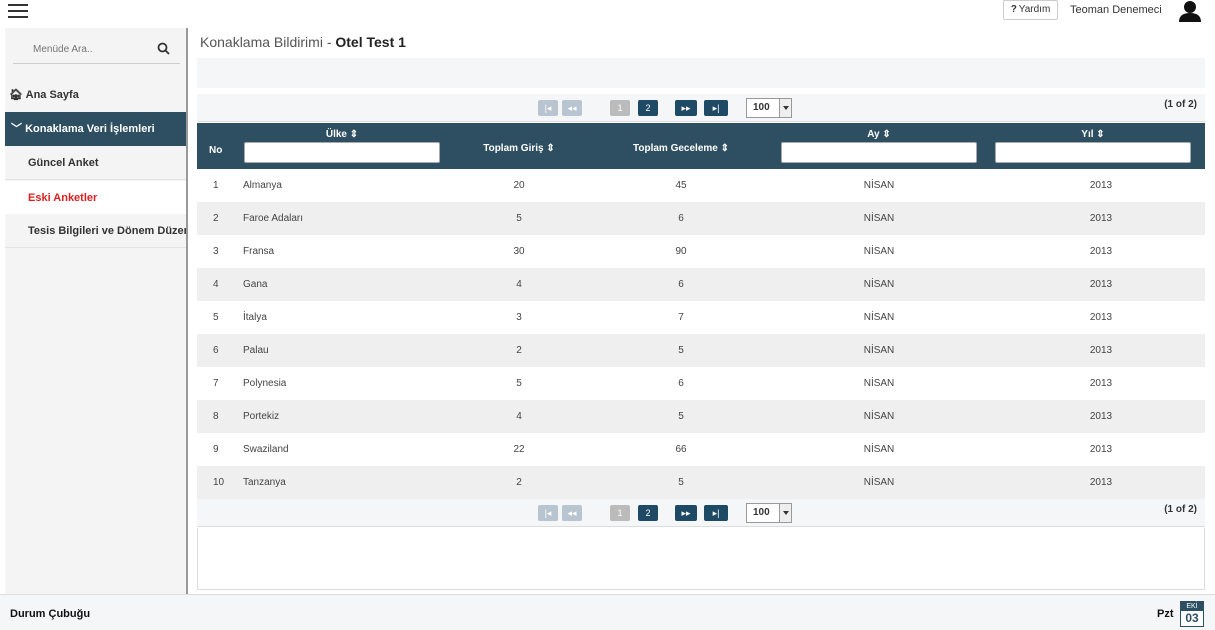  What do you see at coordinates (16, 129) in the screenshot?
I see `chevron-down-icon: ﹀` at bounding box center [16, 129].